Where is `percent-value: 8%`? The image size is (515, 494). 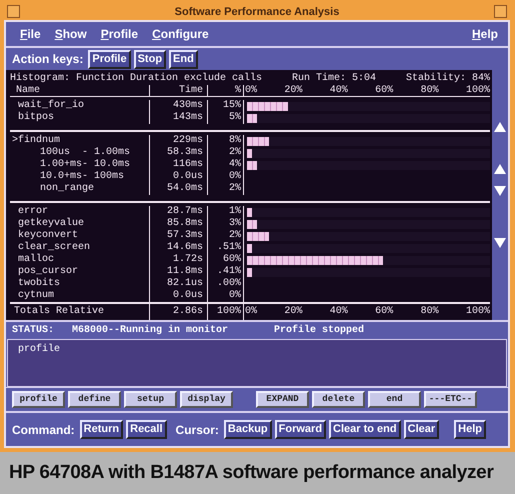 percent-value: 8% is located at coordinates (234, 140).